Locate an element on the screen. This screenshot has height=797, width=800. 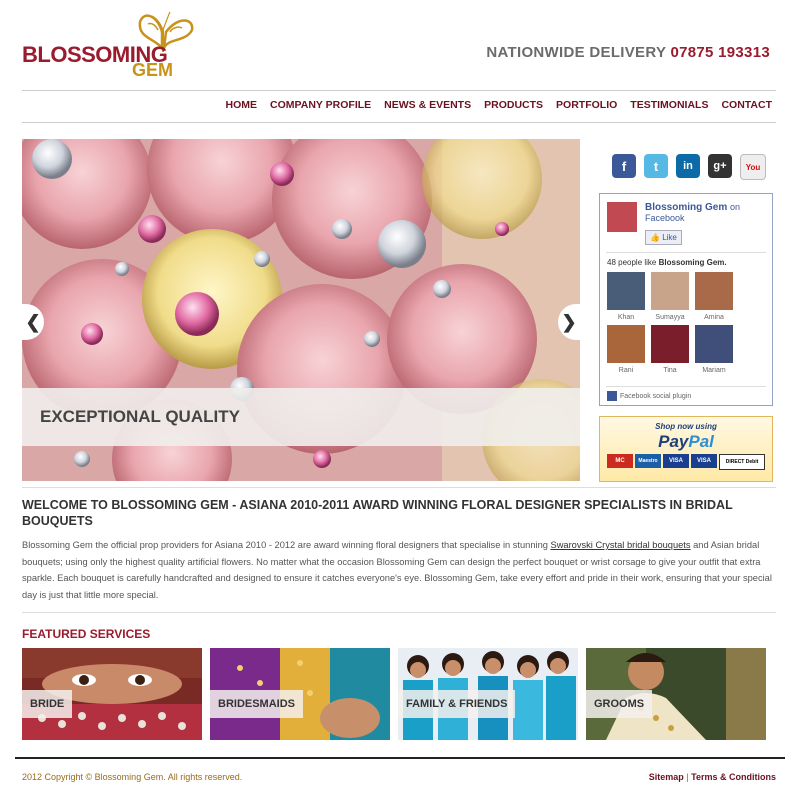
nav-news-events: NEWS & EVENTS is located at coordinates (427, 105).